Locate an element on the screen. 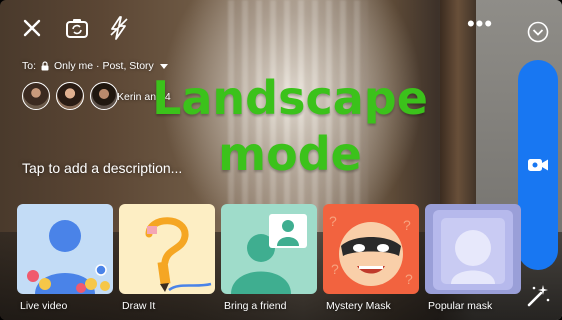 The image size is (562, 320). popular-mask-thumbnail is located at coordinates (473, 250).